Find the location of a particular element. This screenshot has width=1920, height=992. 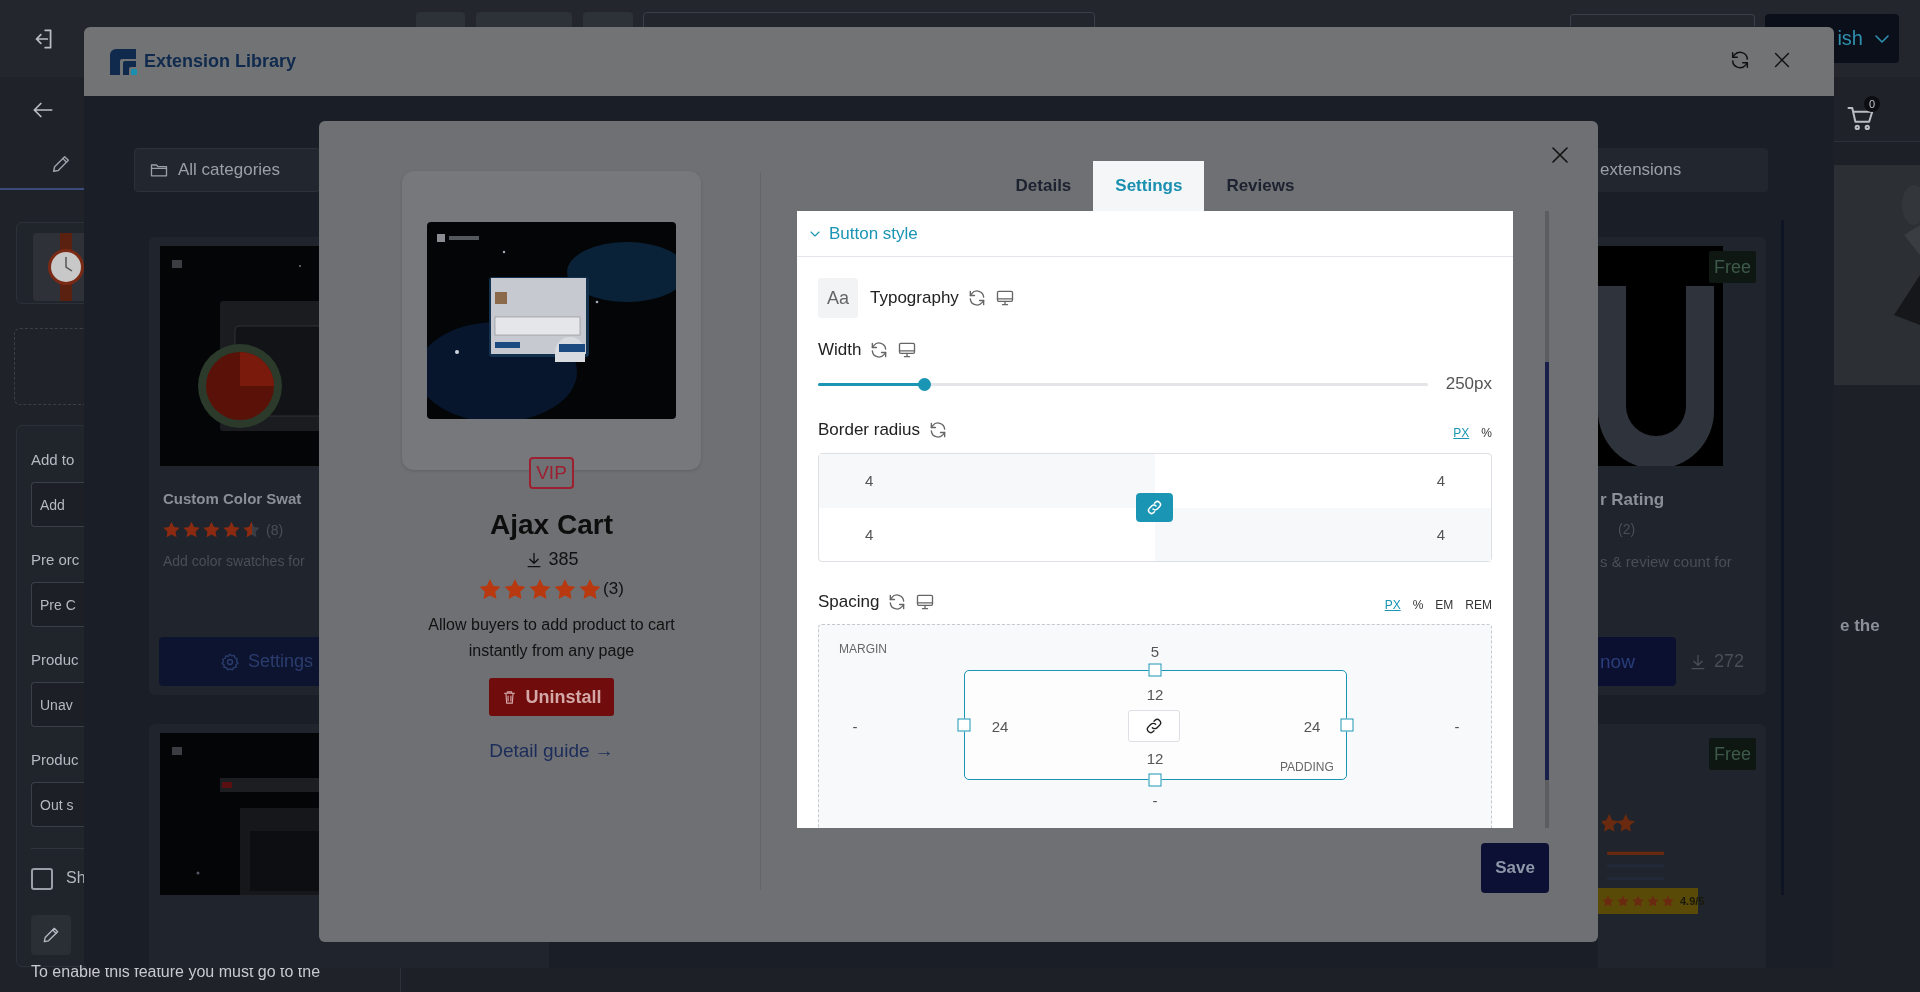

section-header: Button style is located at coordinates (1155, 234).